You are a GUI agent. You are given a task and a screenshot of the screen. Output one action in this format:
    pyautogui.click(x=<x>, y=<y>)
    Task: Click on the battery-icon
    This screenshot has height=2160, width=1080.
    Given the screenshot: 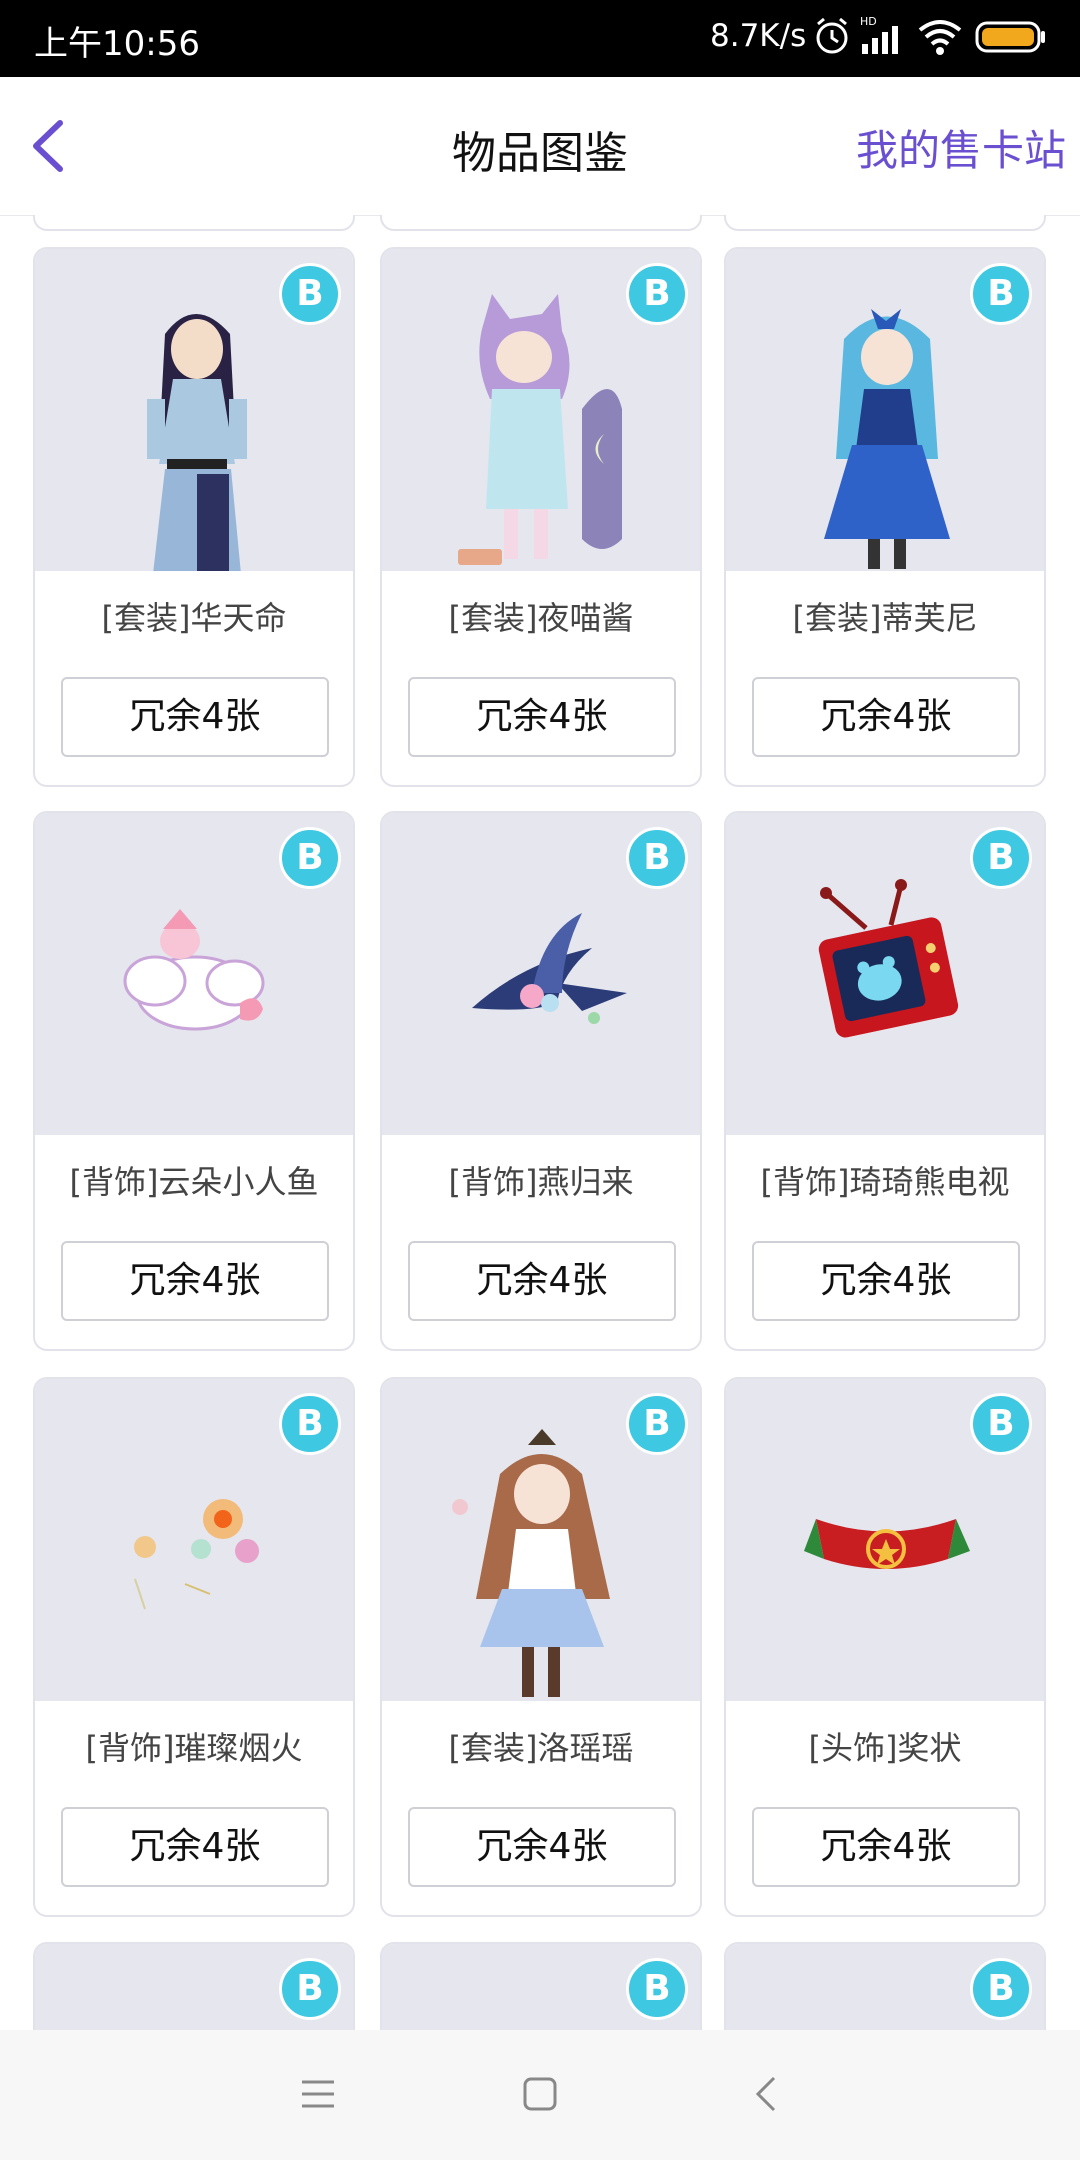 What is the action you would take?
    pyautogui.click(x=1010, y=37)
    